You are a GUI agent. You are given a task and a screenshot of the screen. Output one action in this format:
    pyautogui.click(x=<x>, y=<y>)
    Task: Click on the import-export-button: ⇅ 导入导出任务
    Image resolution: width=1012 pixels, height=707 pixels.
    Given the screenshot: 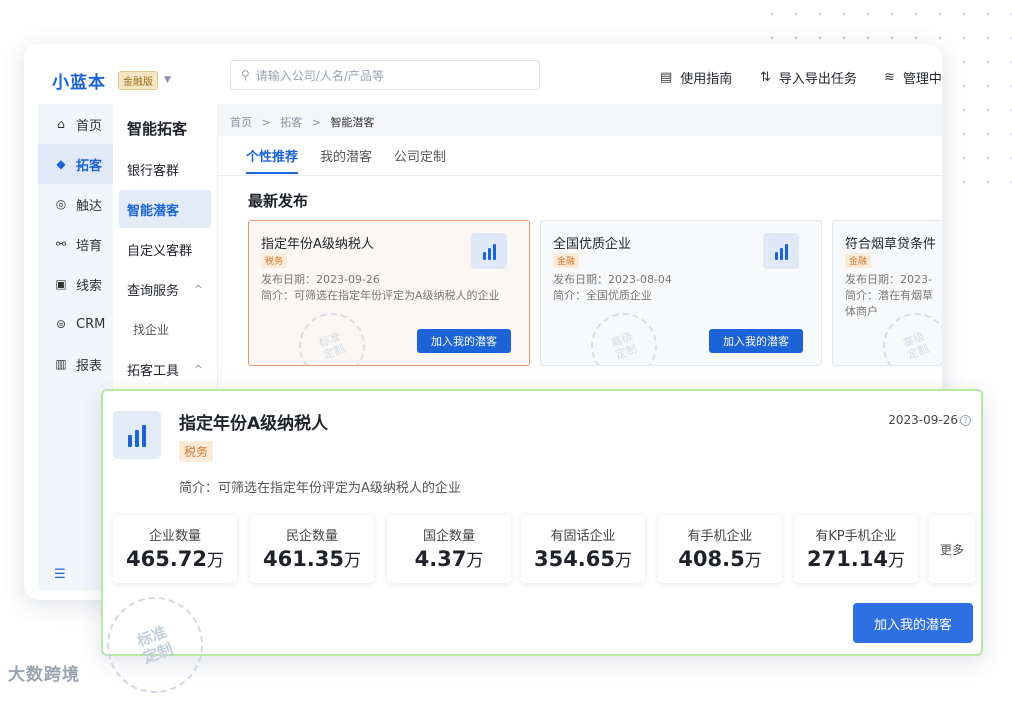 What is the action you would take?
    pyautogui.click(x=808, y=77)
    